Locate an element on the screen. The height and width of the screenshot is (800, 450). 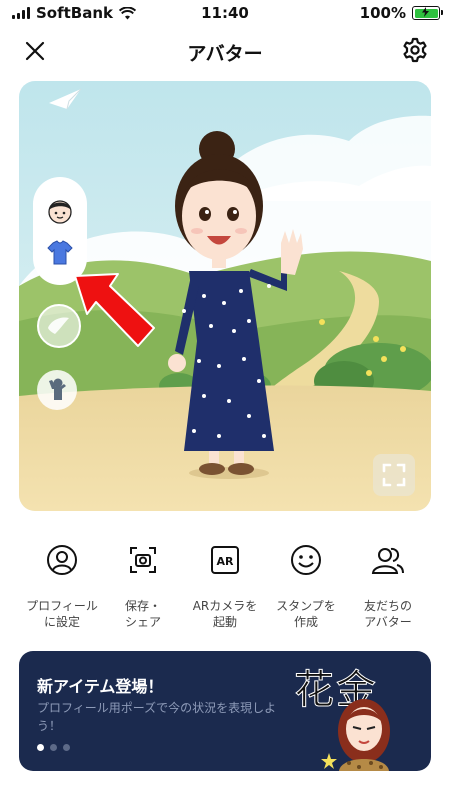
ar-camera-button: AR ARカメラを 起動 is located at coordinates (225, 585).